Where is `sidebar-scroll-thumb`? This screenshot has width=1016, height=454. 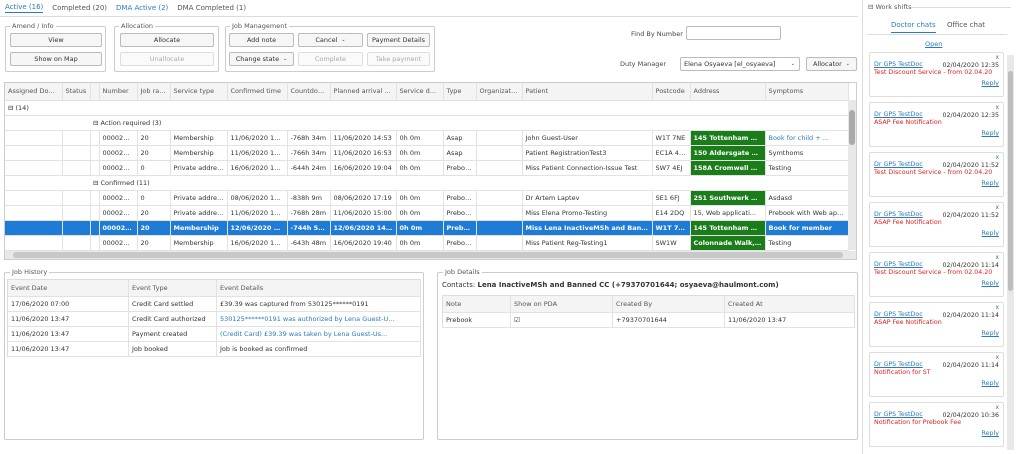 sidebar-scroll-thumb is located at coordinates (1010, 181).